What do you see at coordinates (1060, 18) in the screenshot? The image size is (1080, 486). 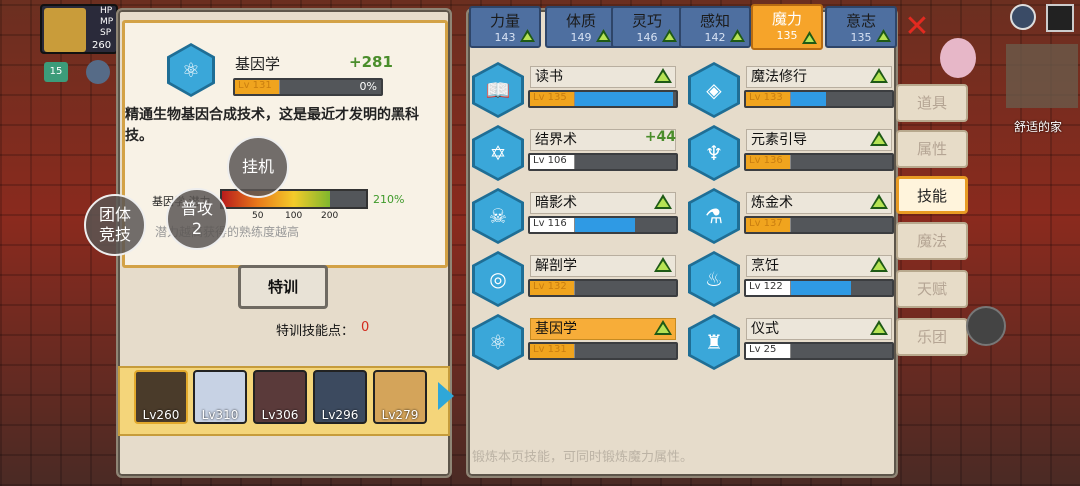 I see `fullscreen-icon` at bounding box center [1060, 18].